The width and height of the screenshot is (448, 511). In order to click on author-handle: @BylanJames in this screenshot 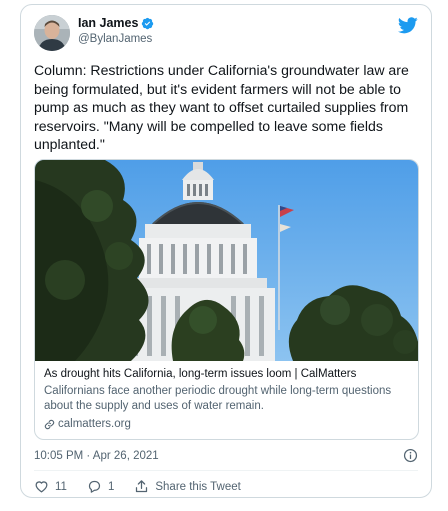, I will do `click(115, 39)`.